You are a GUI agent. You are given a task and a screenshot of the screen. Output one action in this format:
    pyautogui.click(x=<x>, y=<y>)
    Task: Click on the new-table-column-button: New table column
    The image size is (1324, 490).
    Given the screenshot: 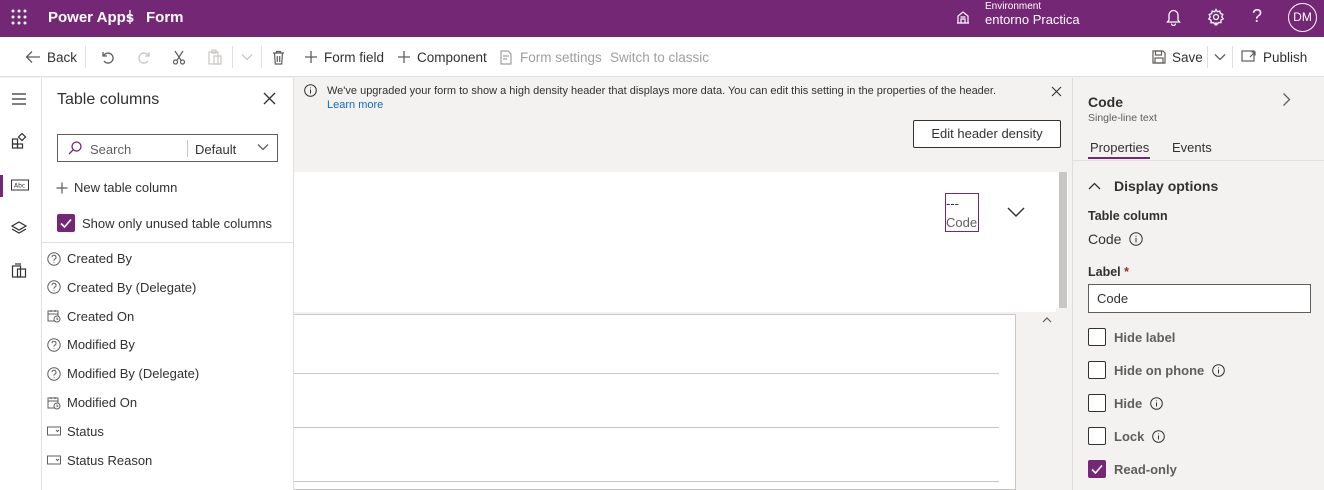 What is the action you would take?
    pyautogui.click(x=116, y=187)
    